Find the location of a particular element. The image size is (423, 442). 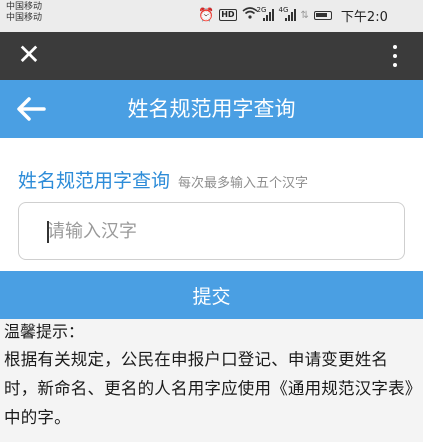

status-icons: ⏰ HD 2G 4G ⇅ 下午2:0 is located at coordinates (293, 15).